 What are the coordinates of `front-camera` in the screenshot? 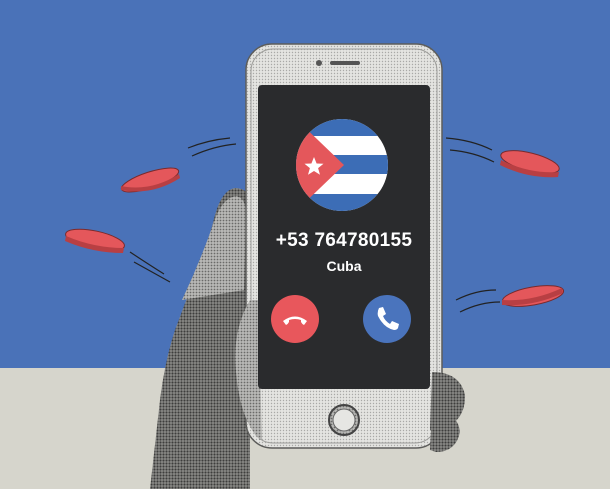 It's located at (319, 63).